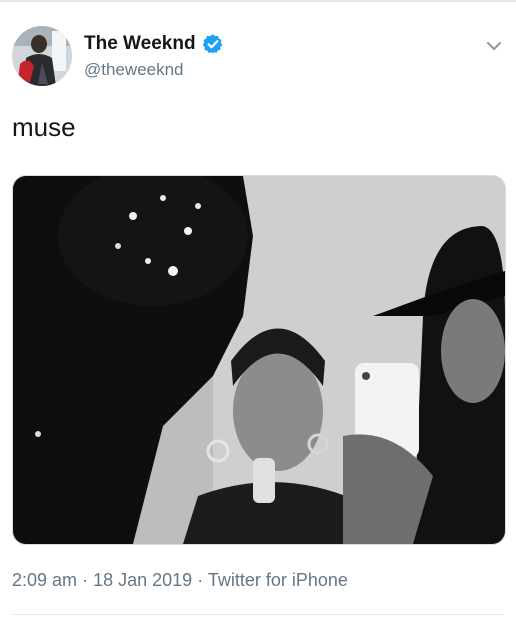 This screenshot has height=622, width=516. I want to click on avatar-photo, so click(42, 56).